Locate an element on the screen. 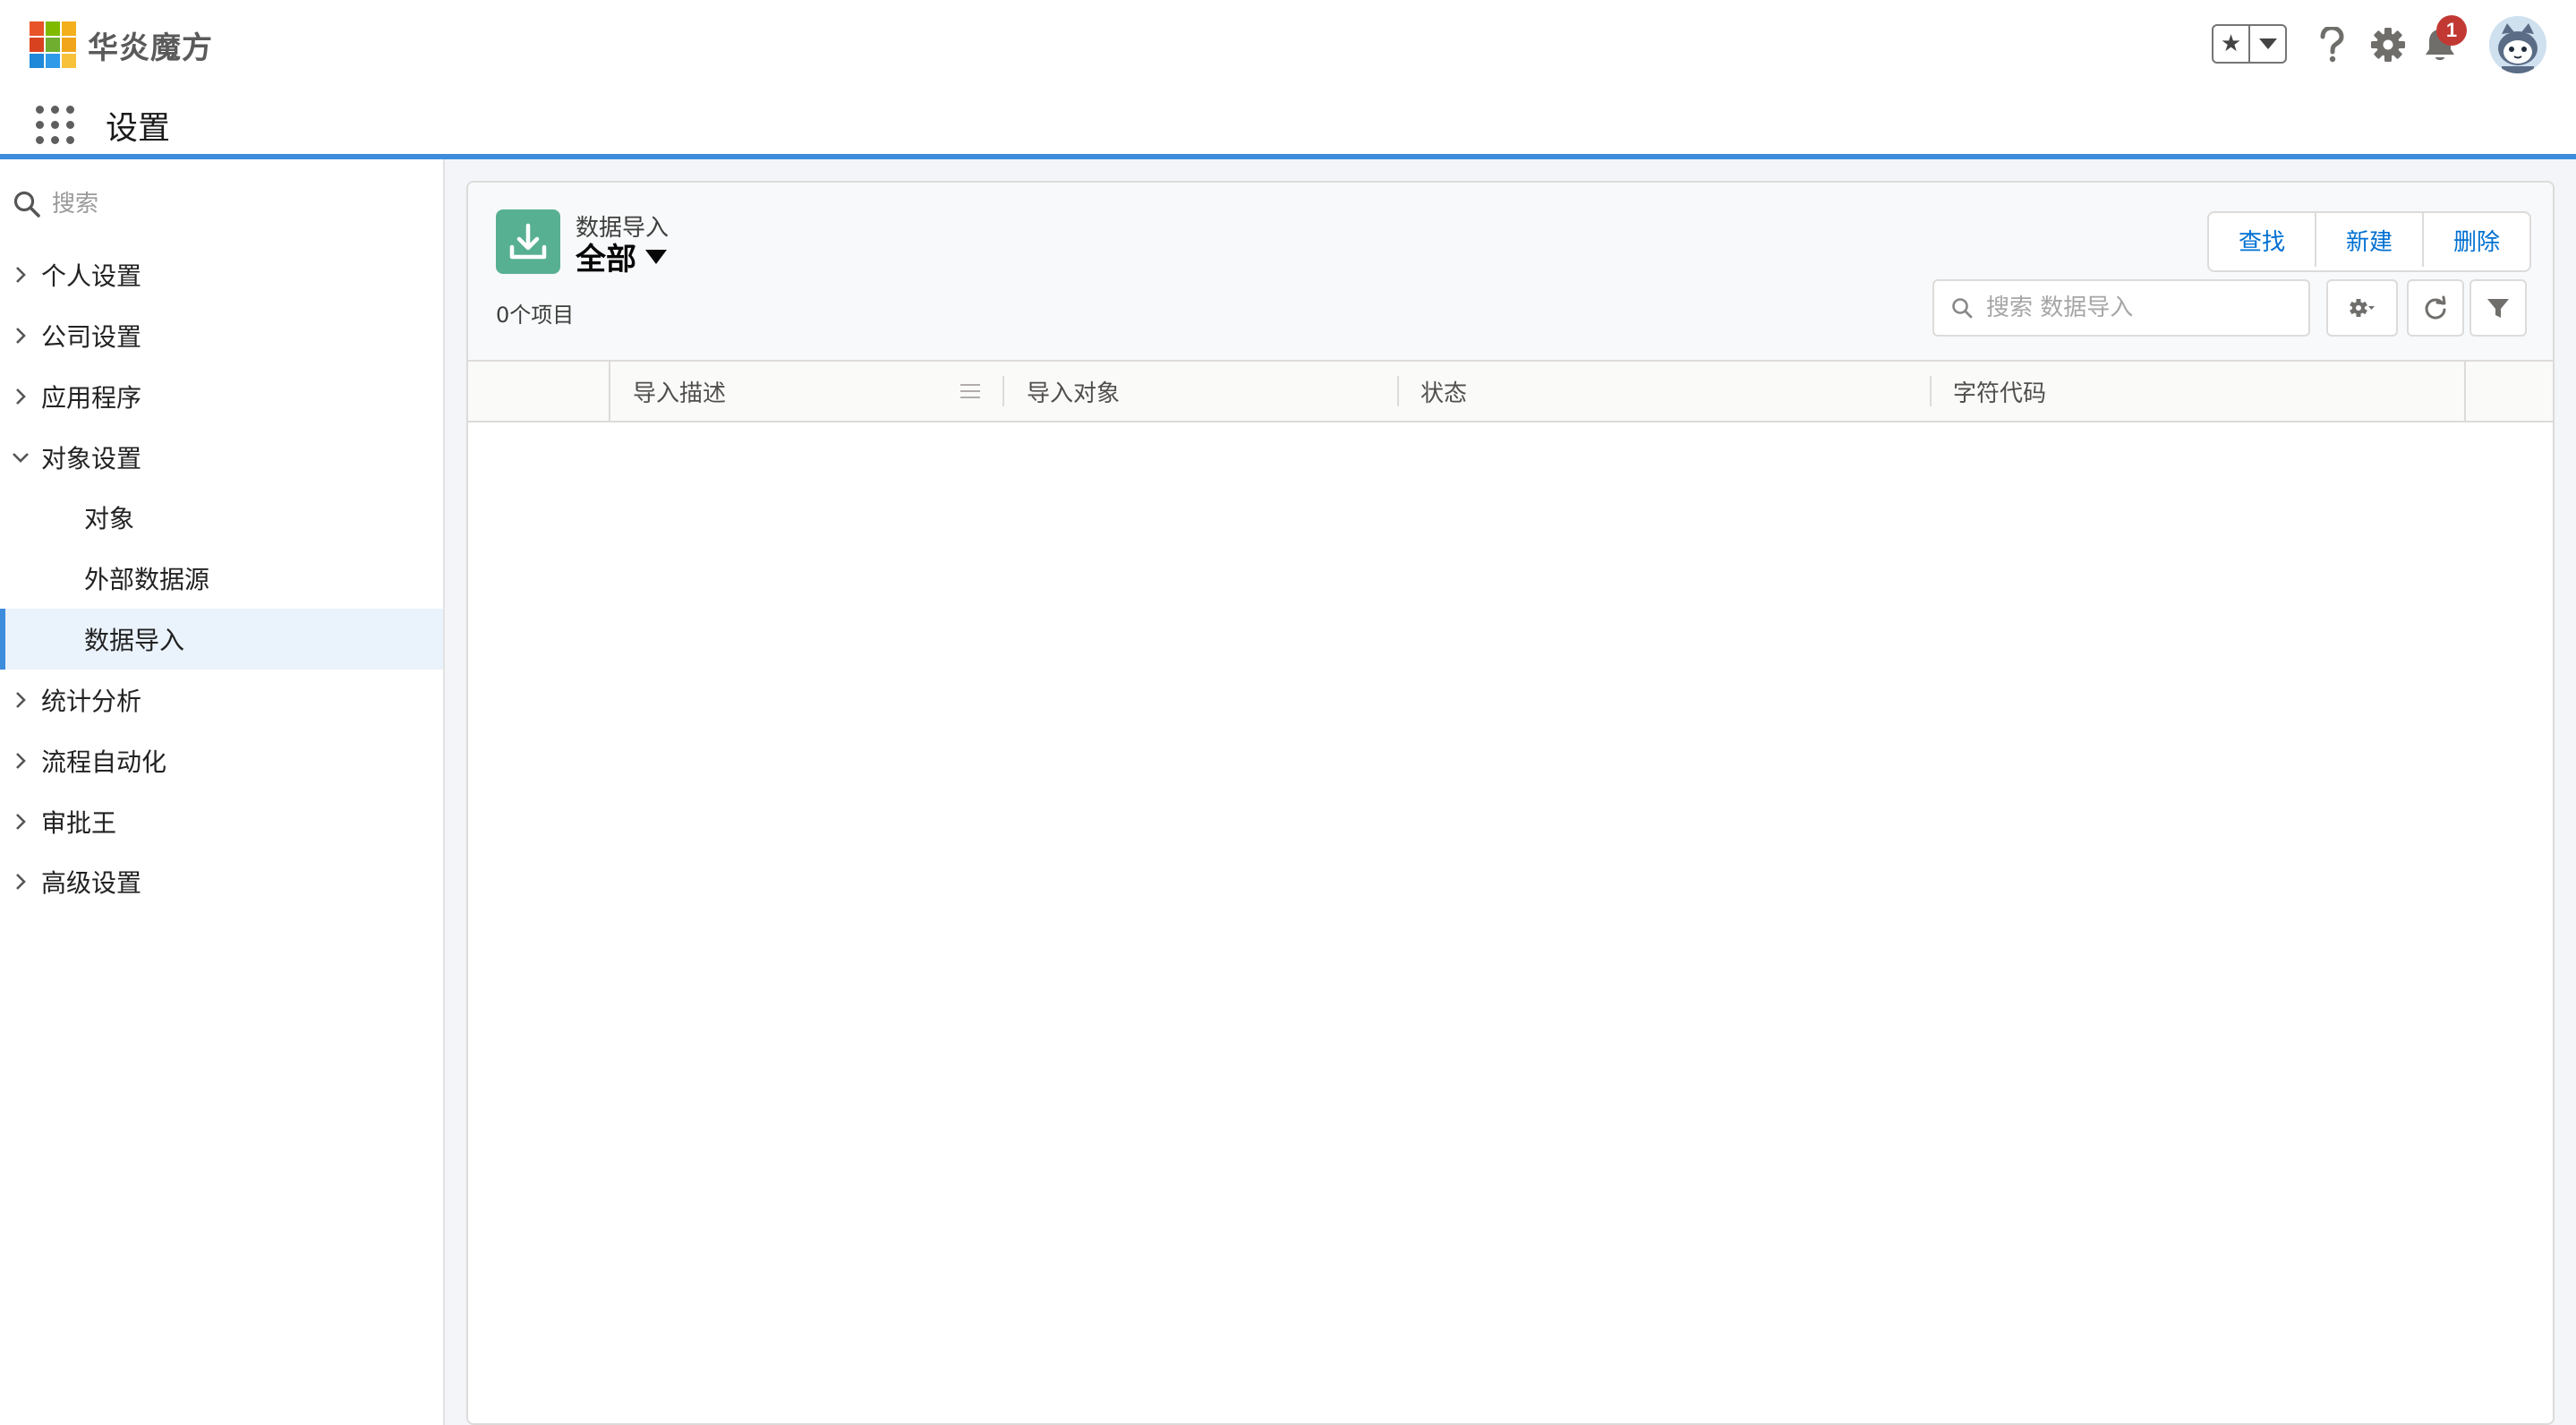  list-actions: 查找 新建 删除 is located at coordinates (2369, 241).